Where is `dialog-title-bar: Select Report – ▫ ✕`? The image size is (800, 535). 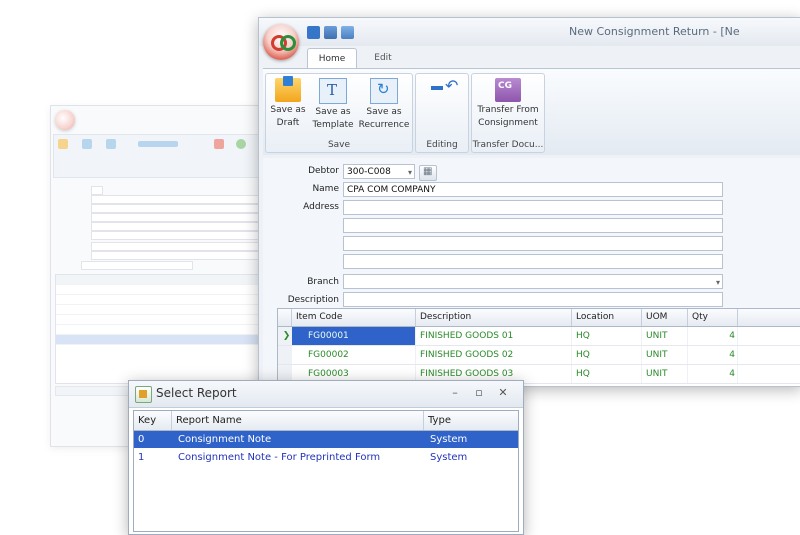
dialog-title-bar: Select Report – ▫ ✕ is located at coordinates (326, 394).